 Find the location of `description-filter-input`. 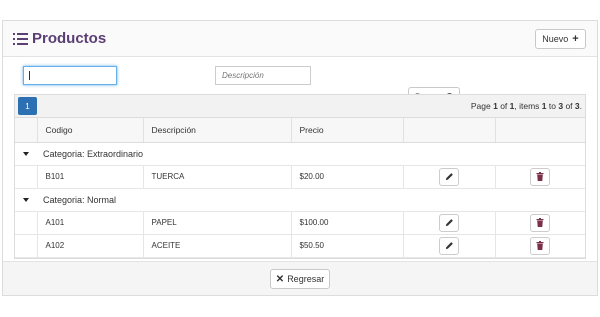

description-filter-input is located at coordinates (263, 75).